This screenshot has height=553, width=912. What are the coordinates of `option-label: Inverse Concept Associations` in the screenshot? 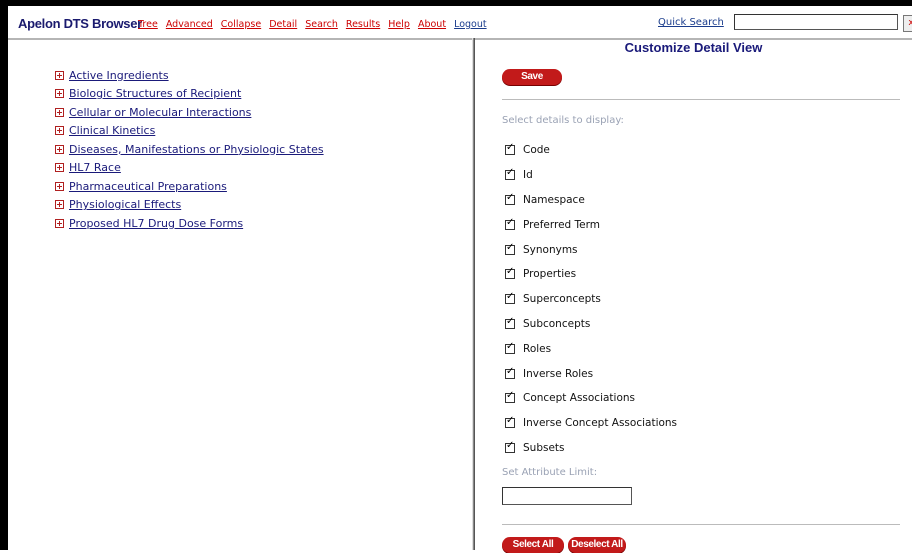 It's located at (600, 423).